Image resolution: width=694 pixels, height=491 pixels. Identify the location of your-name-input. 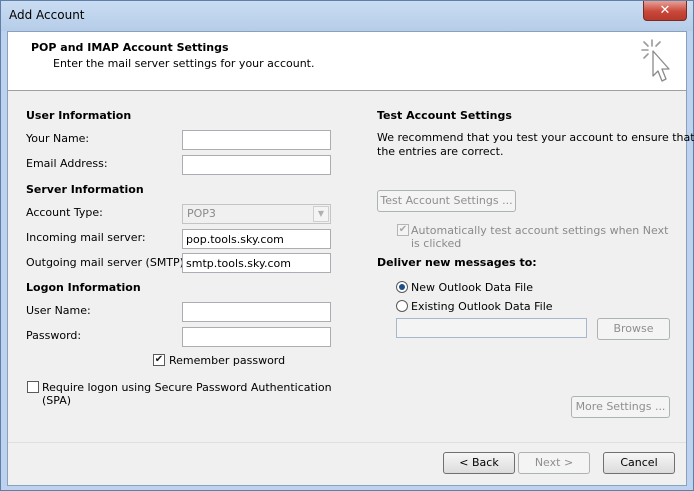
(256, 140).